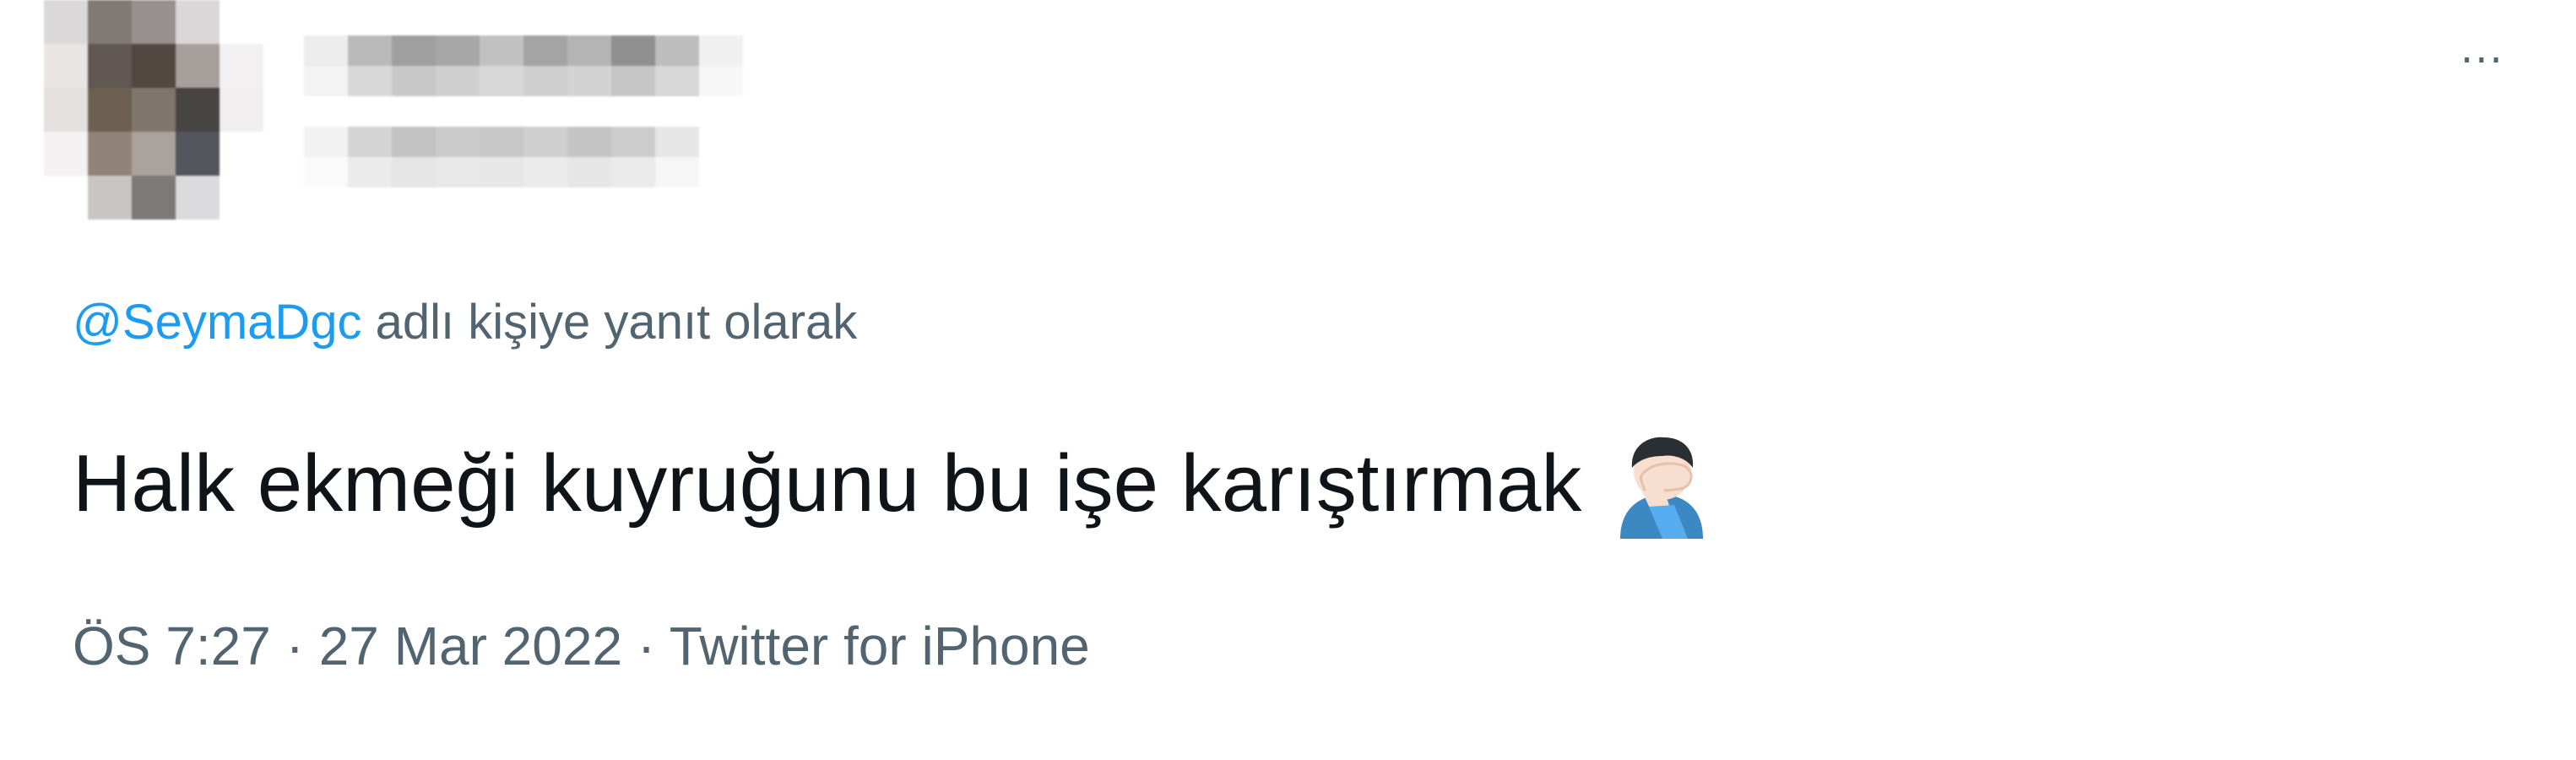 Image resolution: width=2576 pixels, height=760 pixels. What do you see at coordinates (880, 646) in the screenshot?
I see `tweet-source-link: Twitter for iPhone` at bounding box center [880, 646].